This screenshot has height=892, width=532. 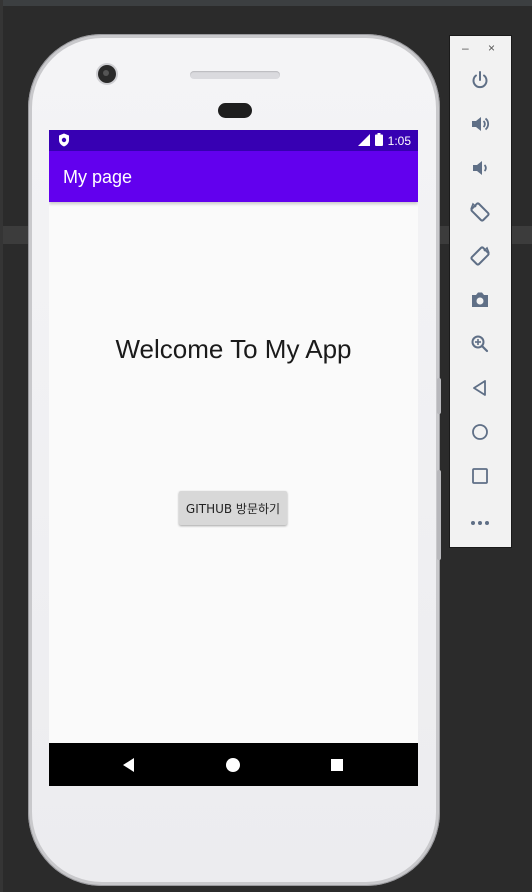 I want to click on proximity-sensor, so click(x=235, y=110).